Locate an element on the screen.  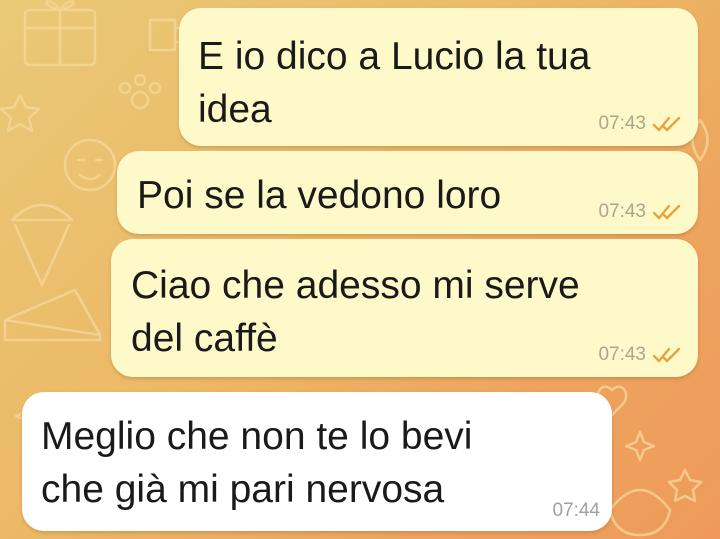
message-text-line: idea is located at coordinates (235, 109).